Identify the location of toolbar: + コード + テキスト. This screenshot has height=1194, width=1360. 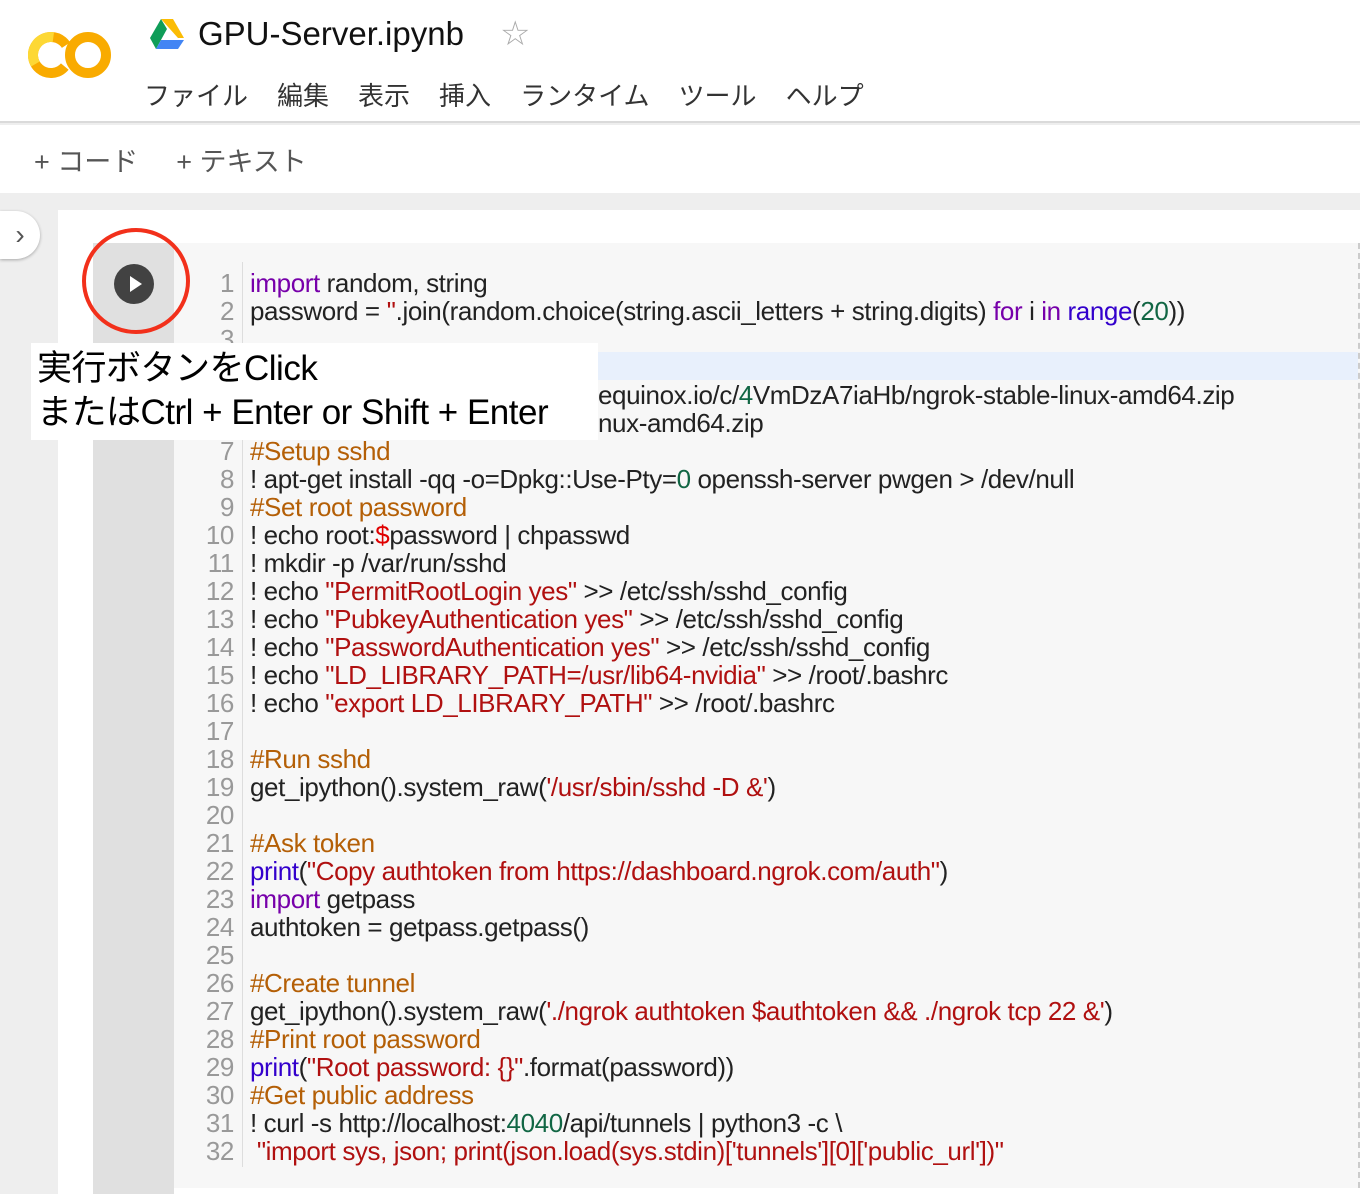
(680, 159).